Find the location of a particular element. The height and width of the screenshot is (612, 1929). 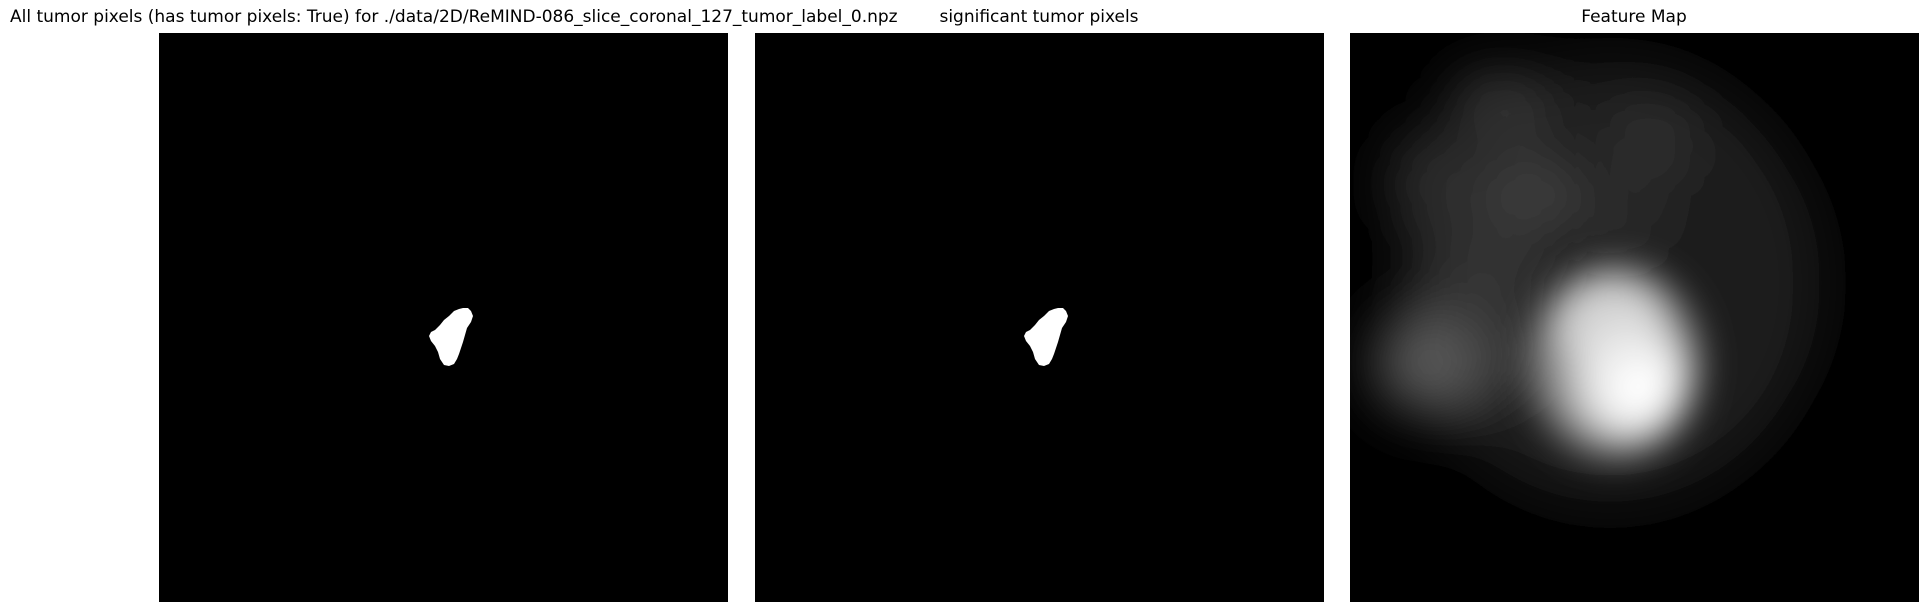

all-tumor-mask-svg is located at coordinates (451, 337).